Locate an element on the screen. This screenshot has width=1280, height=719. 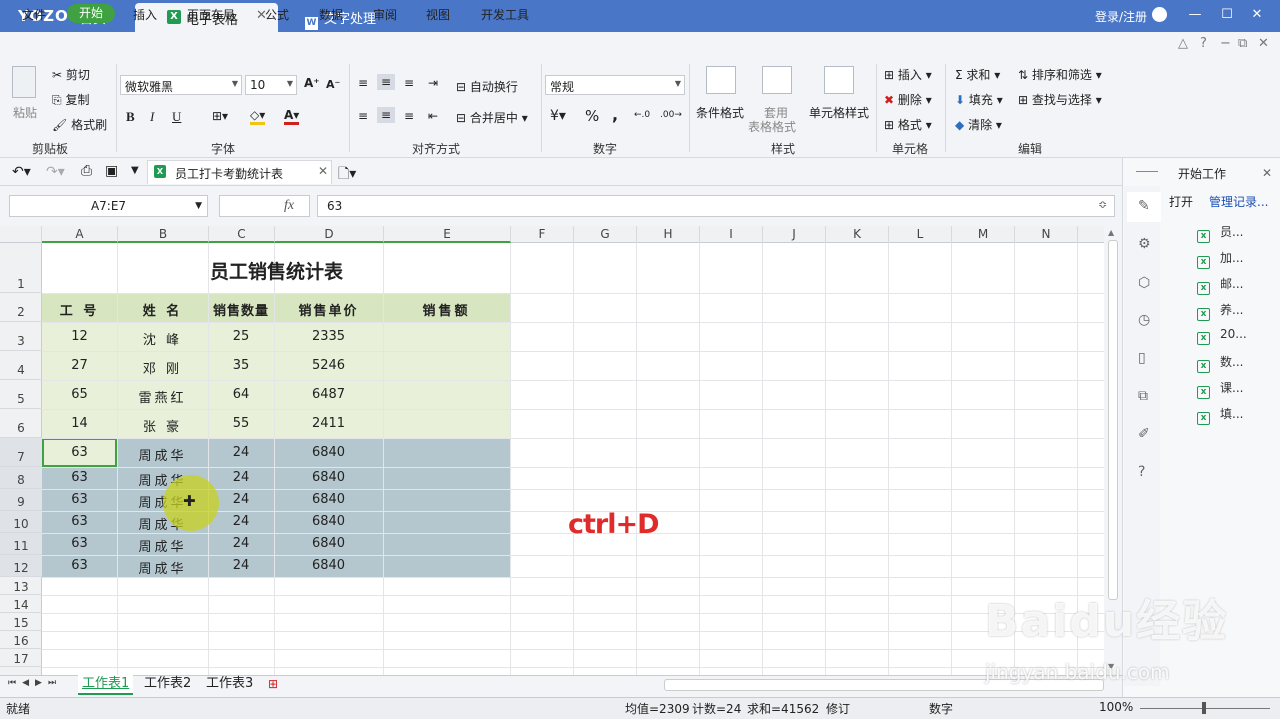
column-header: B is located at coordinates (163, 234).